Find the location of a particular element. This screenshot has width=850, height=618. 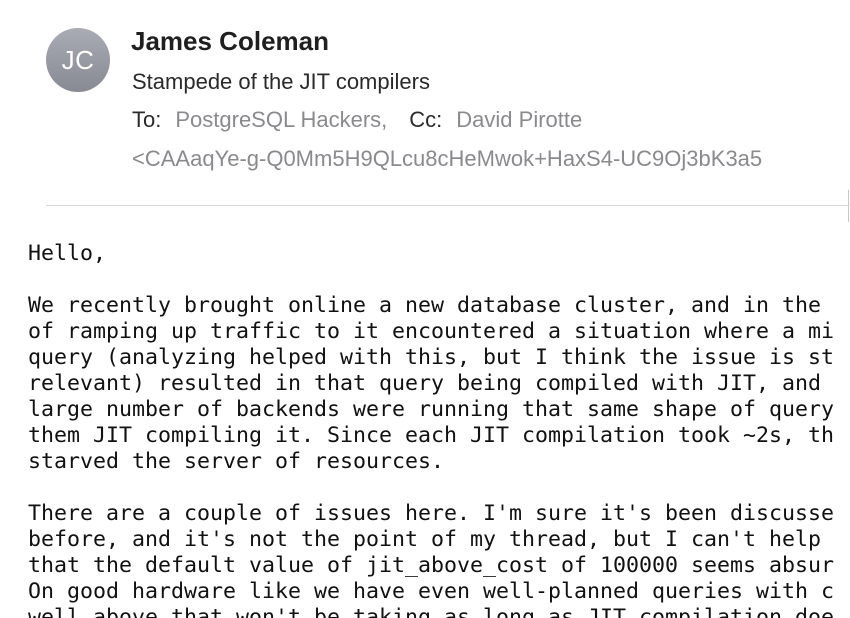

cc-recipient: David Pirotte is located at coordinates (519, 119).